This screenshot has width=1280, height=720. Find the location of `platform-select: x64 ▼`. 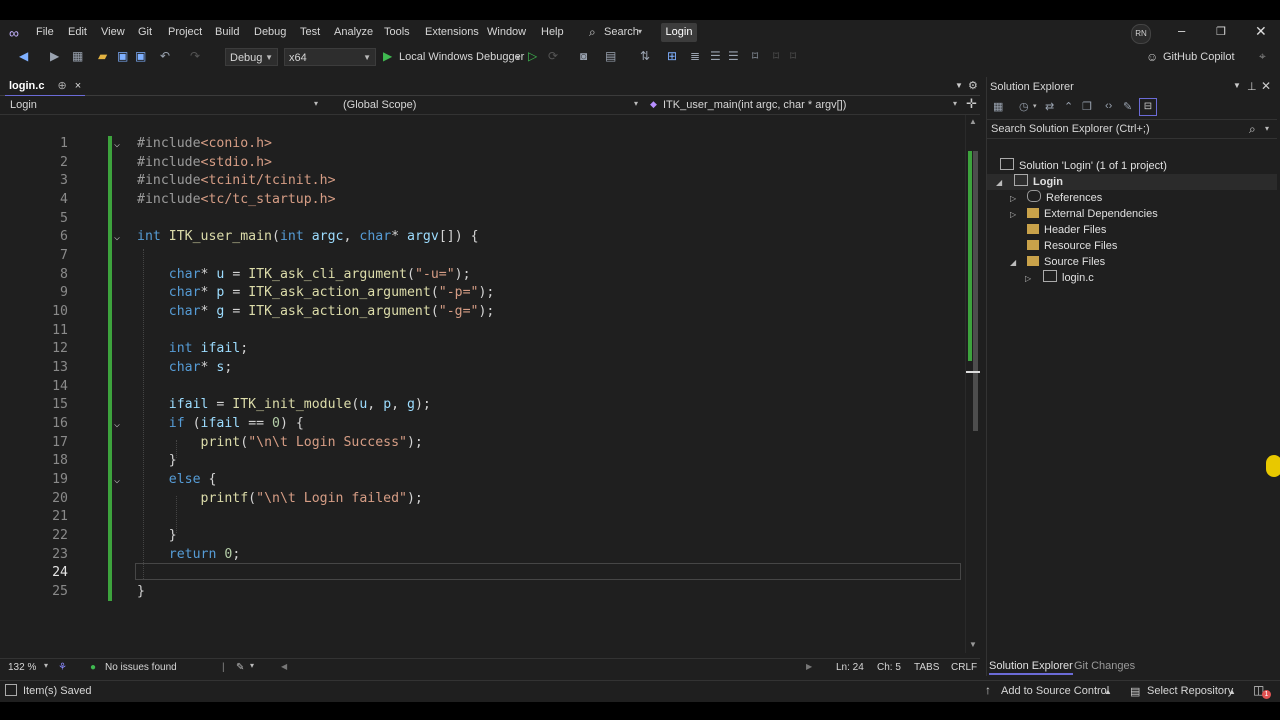

platform-select: x64 ▼ is located at coordinates (330, 57).